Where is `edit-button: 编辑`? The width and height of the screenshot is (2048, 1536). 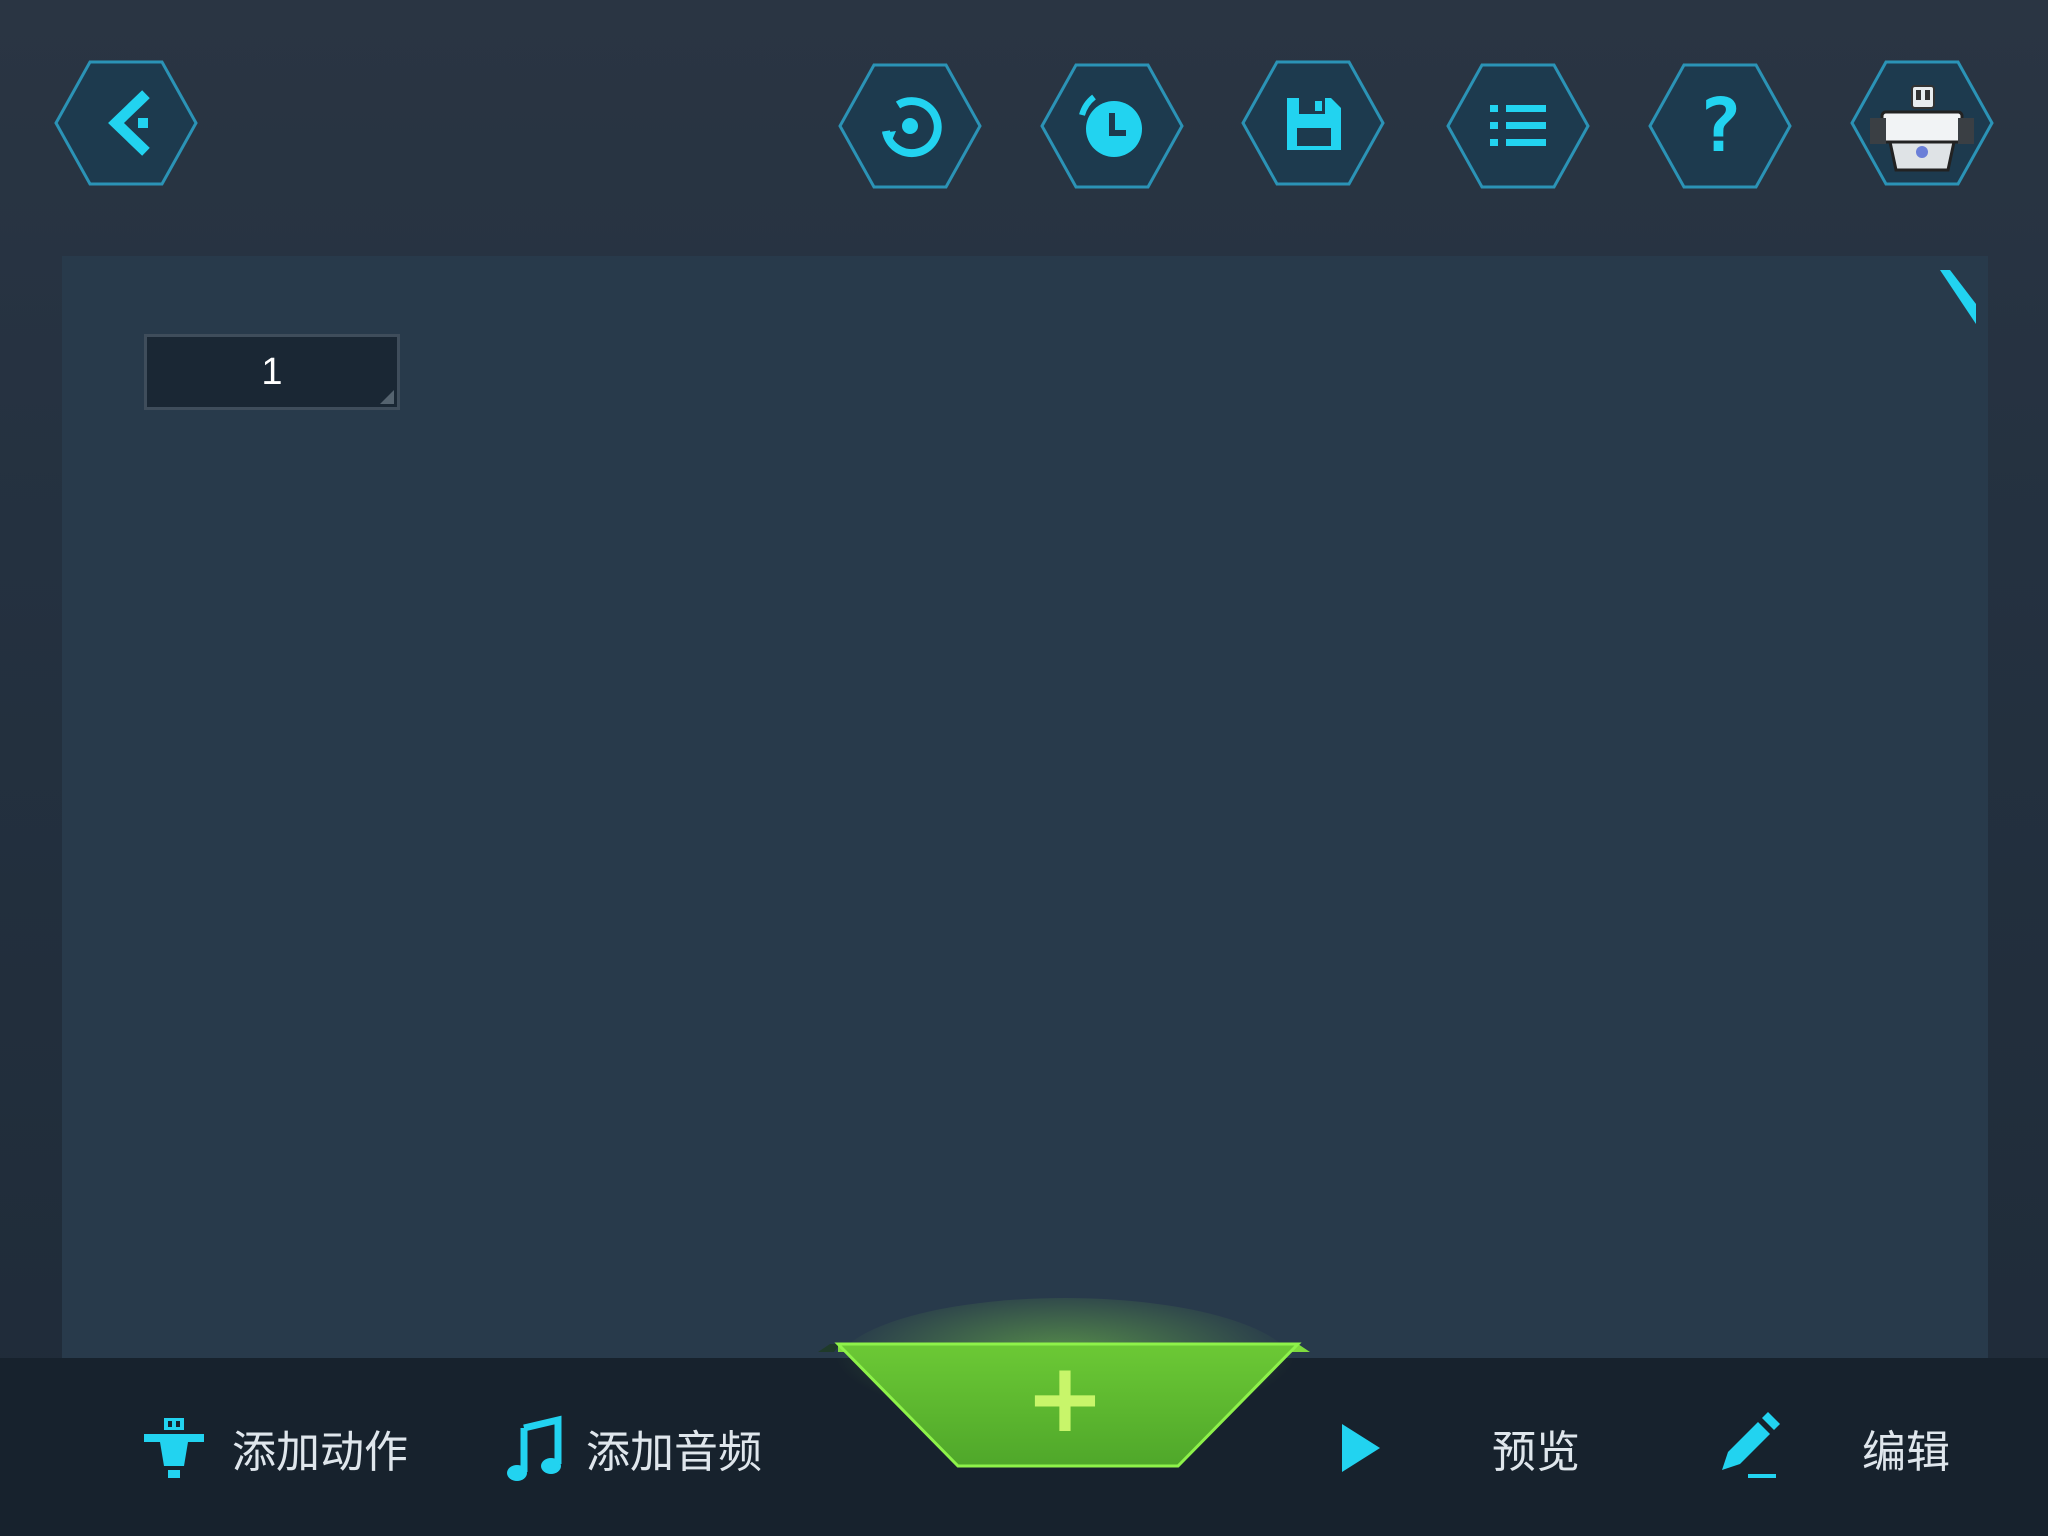
edit-button: 编辑 is located at coordinates (1858, 1448).